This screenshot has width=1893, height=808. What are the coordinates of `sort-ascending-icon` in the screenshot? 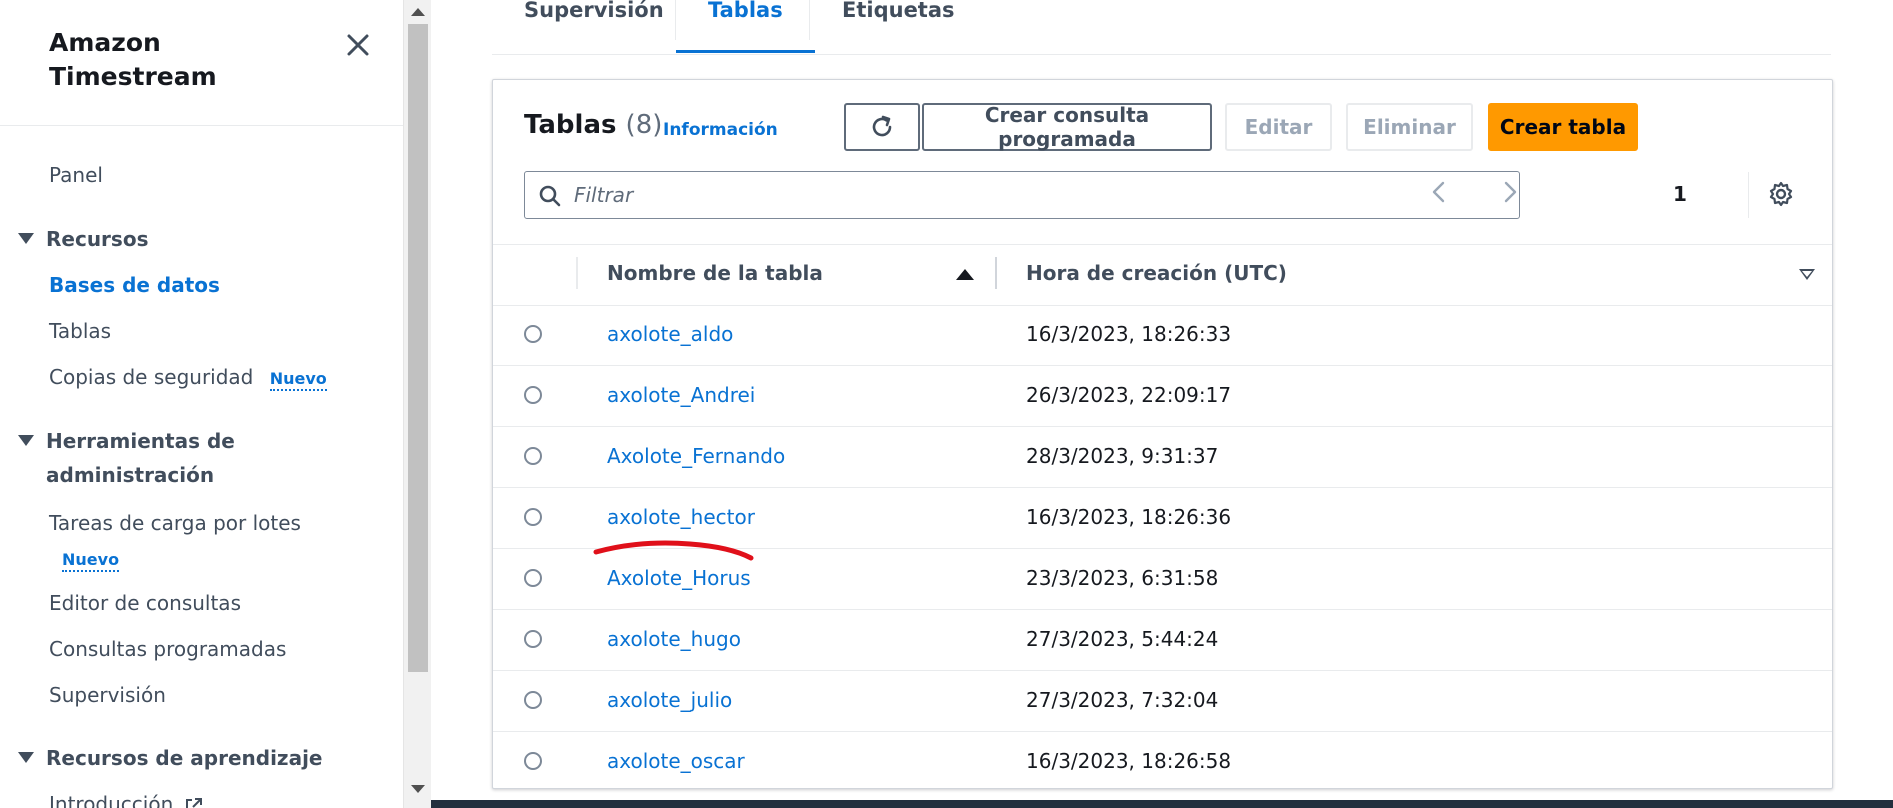 It's located at (965, 274).